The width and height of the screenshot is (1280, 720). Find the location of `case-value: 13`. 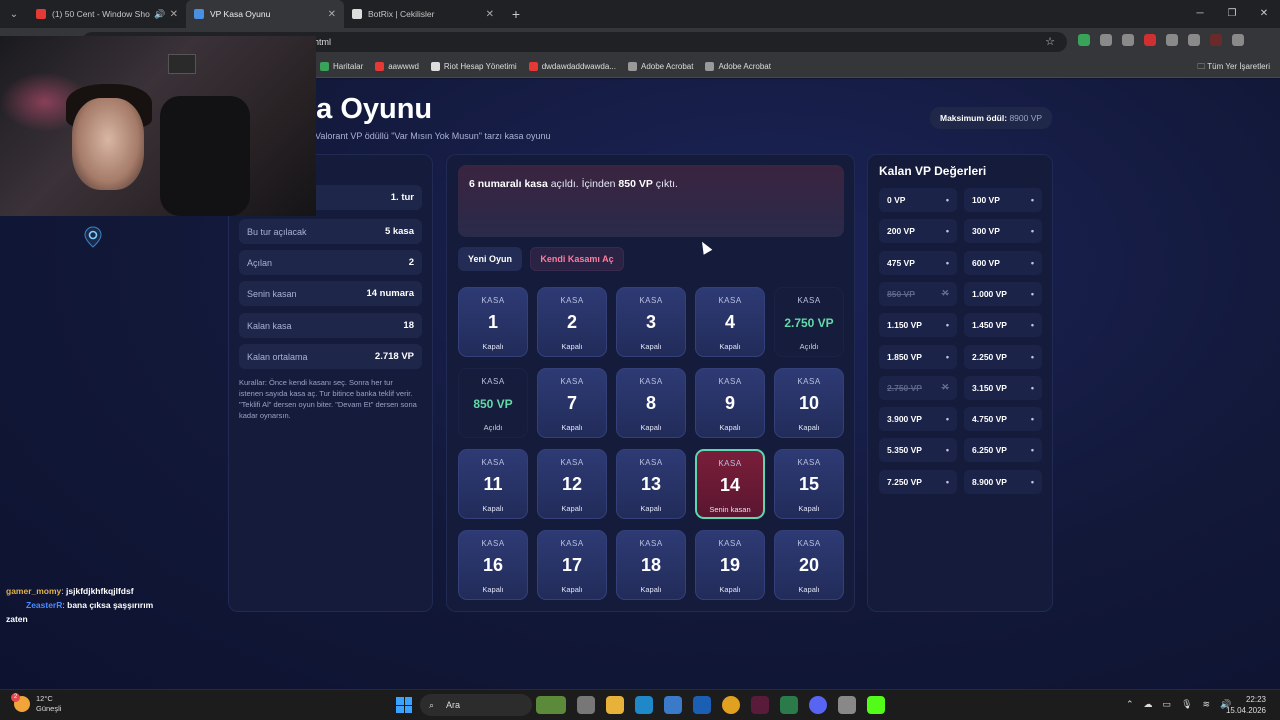

case-value: 13 is located at coordinates (651, 484).